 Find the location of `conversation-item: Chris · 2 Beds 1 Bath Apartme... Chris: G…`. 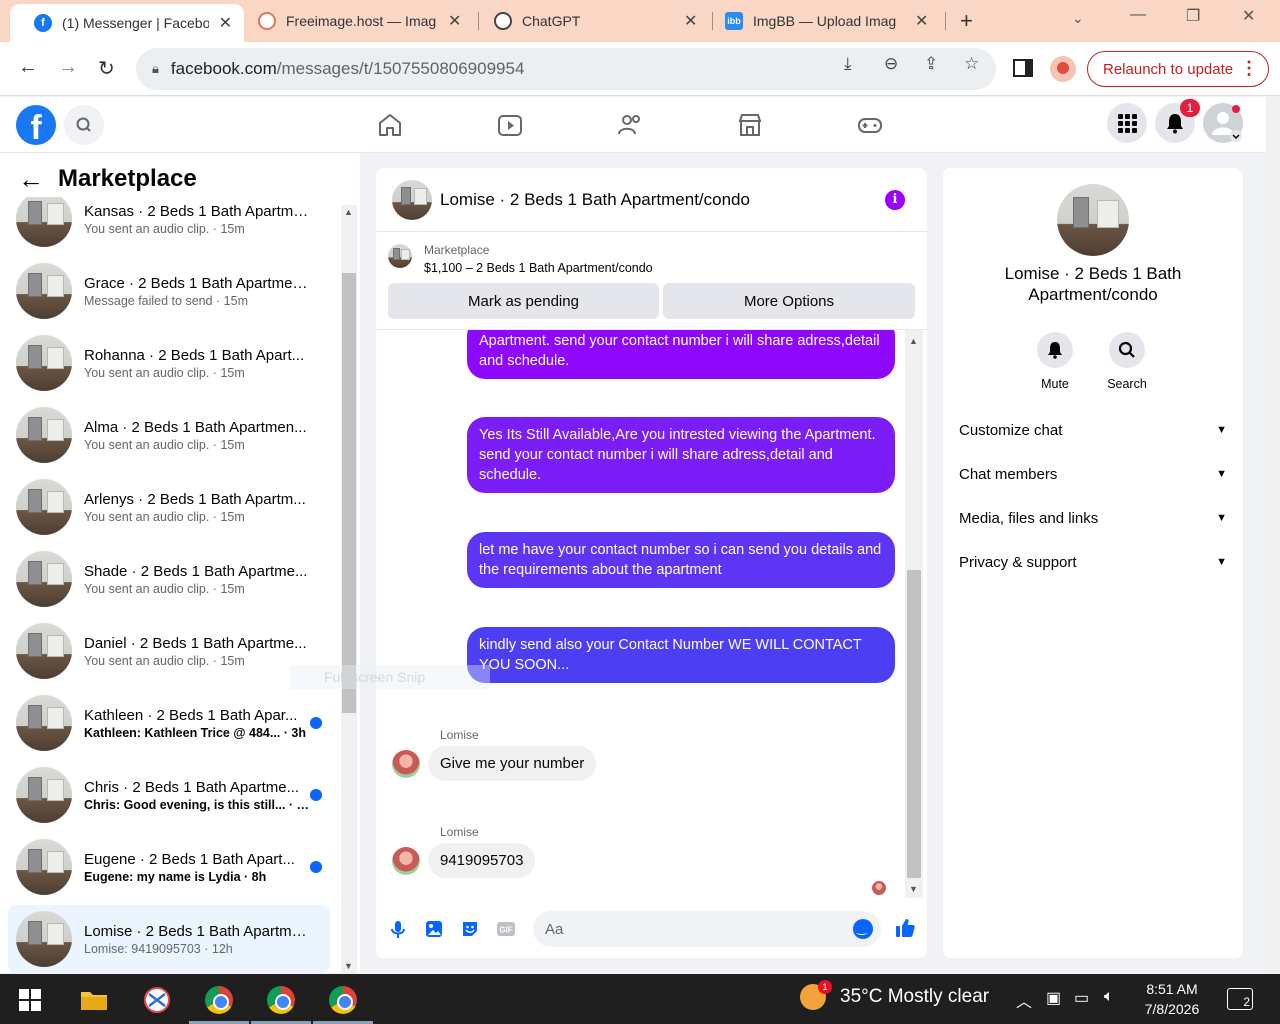

conversation-item: Chris · 2 Beds 1 Bath Apartme... Chris: G… is located at coordinates (169, 795).